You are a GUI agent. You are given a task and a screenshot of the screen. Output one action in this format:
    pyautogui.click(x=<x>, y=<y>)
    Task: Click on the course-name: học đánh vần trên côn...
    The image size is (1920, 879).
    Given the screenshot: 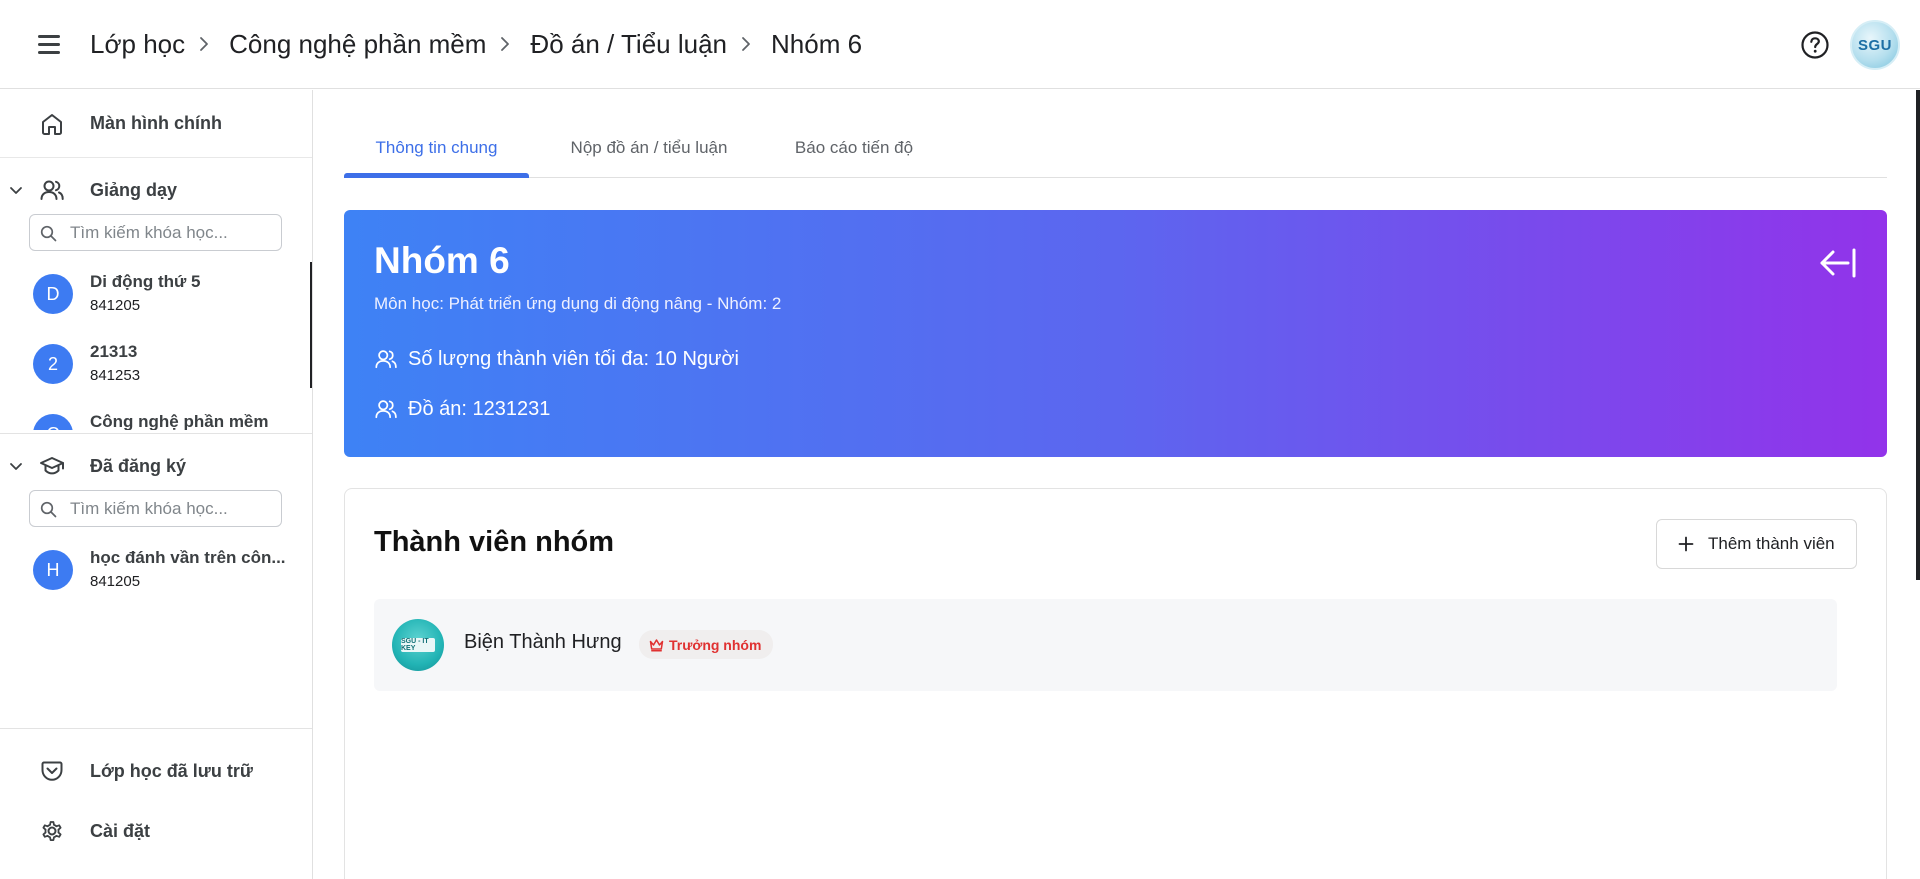 What is the action you would take?
    pyautogui.click(x=188, y=557)
    